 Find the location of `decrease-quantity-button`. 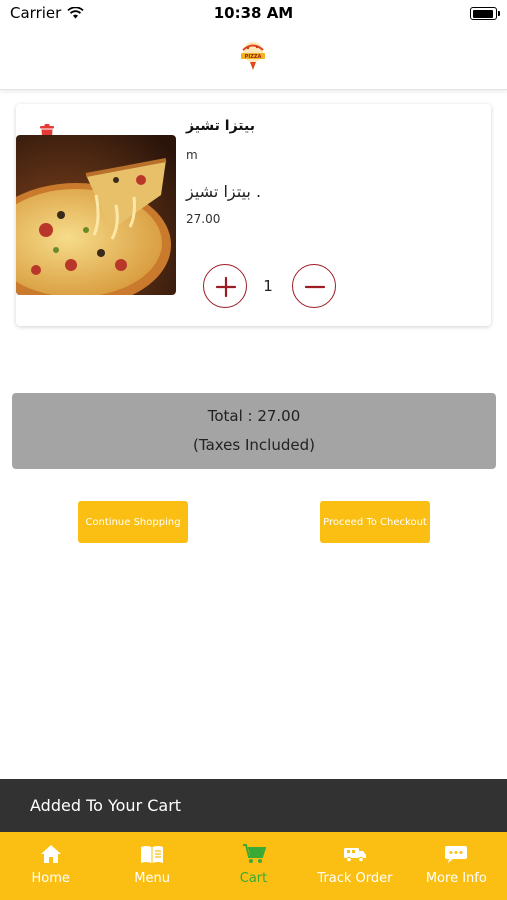

decrease-quantity-button is located at coordinates (314, 286).